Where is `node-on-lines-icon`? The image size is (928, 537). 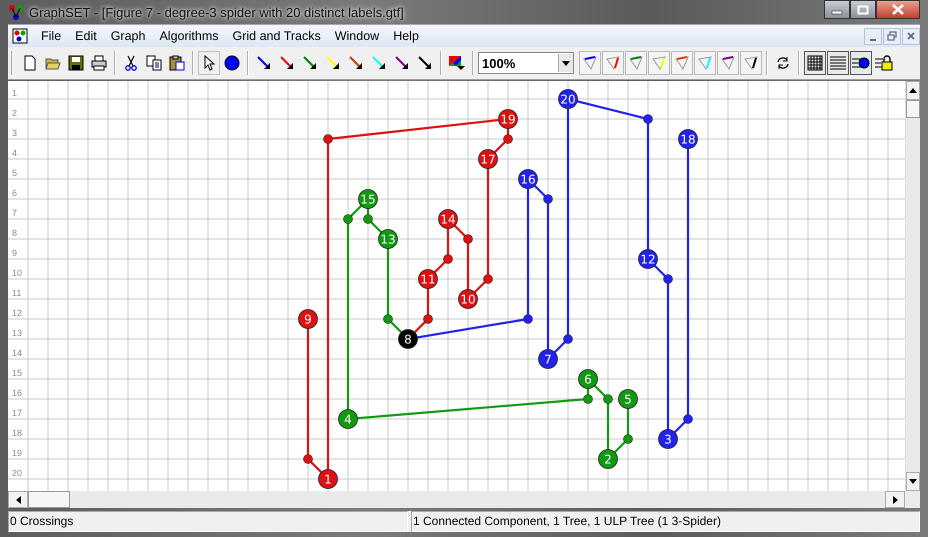
node-on-lines-icon is located at coordinates (861, 63).